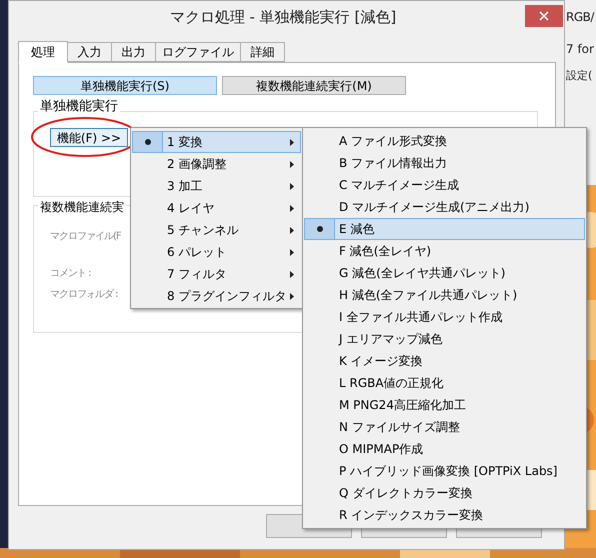 This screenshot has height=558, width=596. I want to click on field-label: コメント :, so click(70, 274).